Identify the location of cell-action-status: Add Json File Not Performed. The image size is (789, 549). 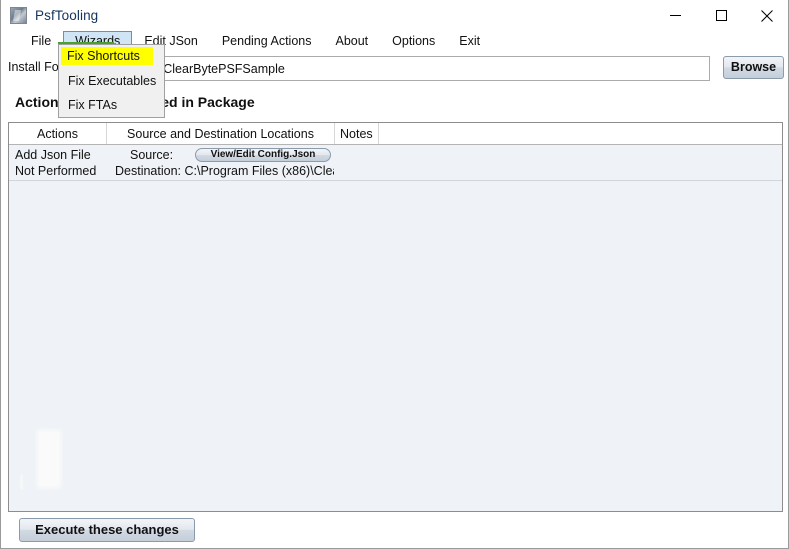
(61, 163).